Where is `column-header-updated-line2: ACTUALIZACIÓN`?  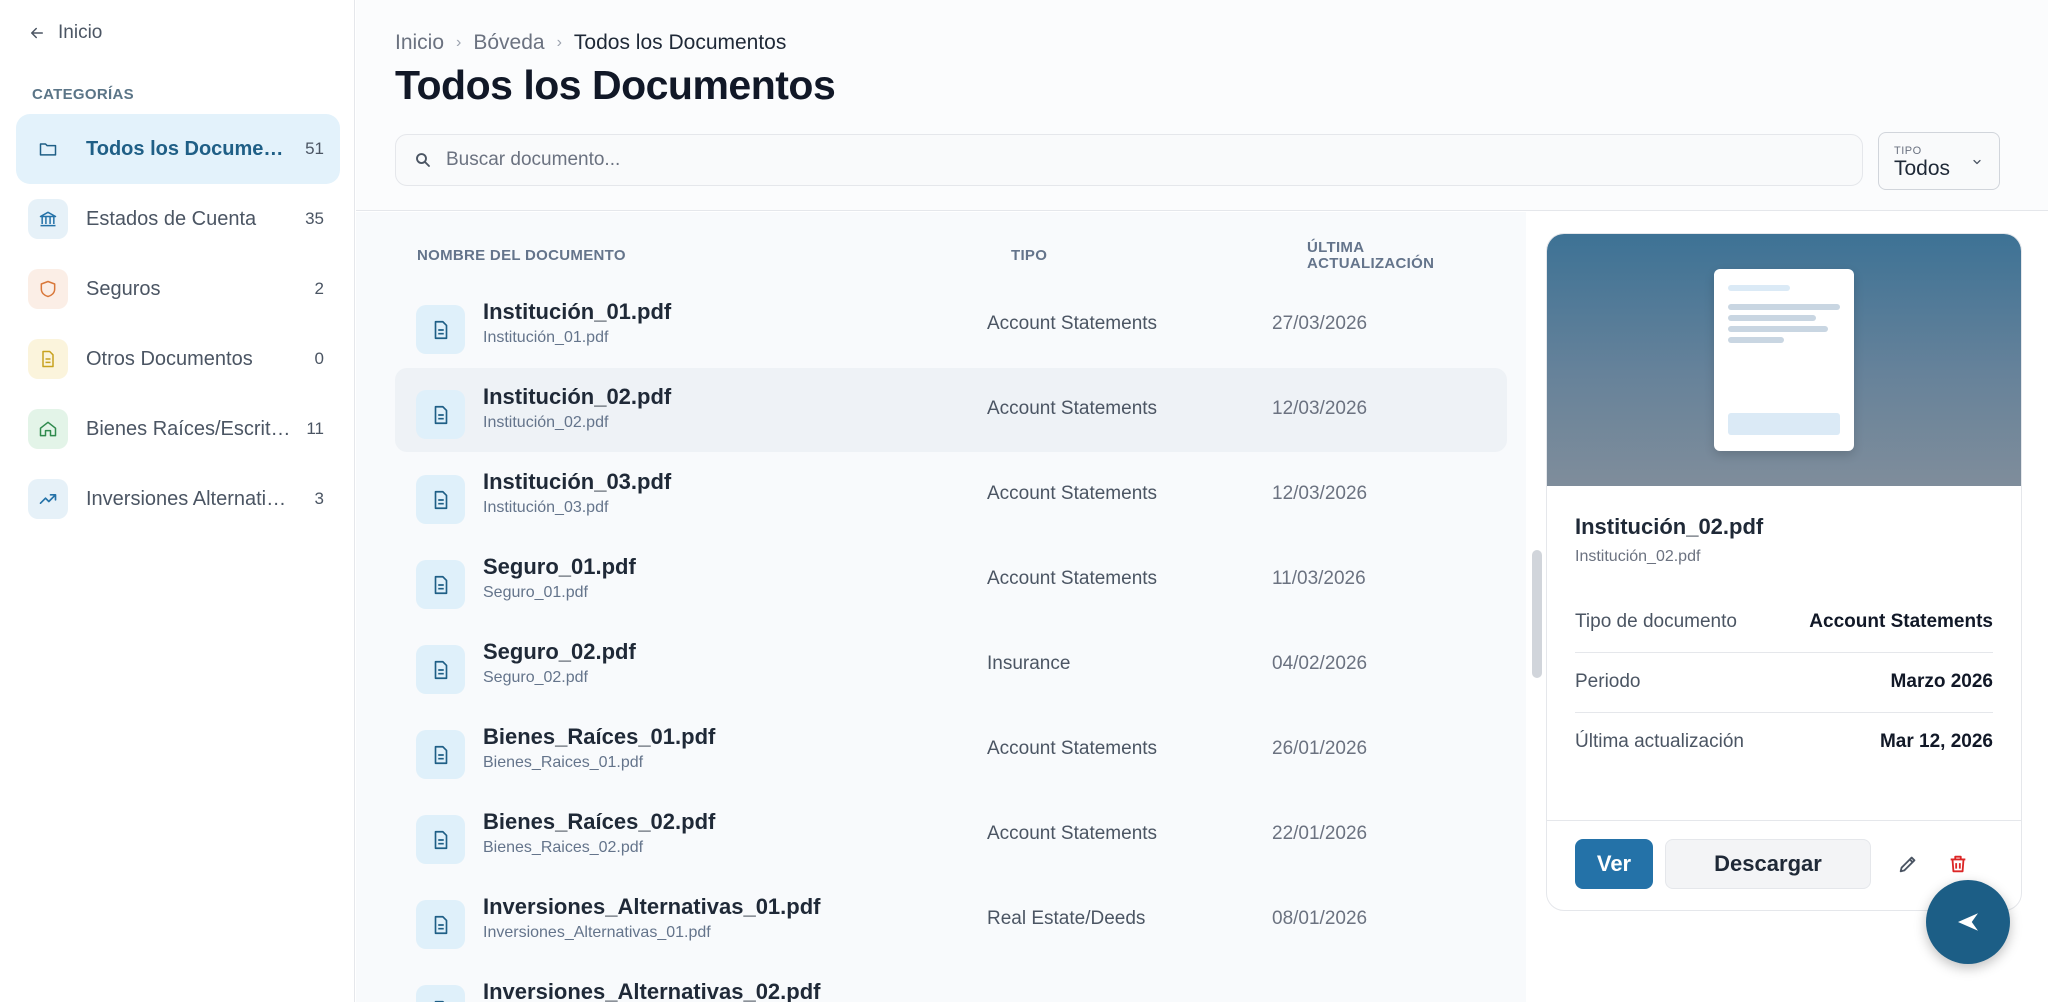
column-header-updated-line2: ACTUALIZACIÓN is located at coordinates (1371, 263).